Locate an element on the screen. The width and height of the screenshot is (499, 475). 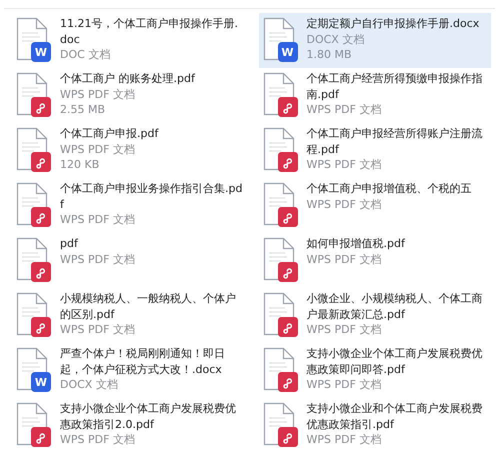
file-name: 个体工商户 的账务处理.pdf is located at coordinates (127, 78).